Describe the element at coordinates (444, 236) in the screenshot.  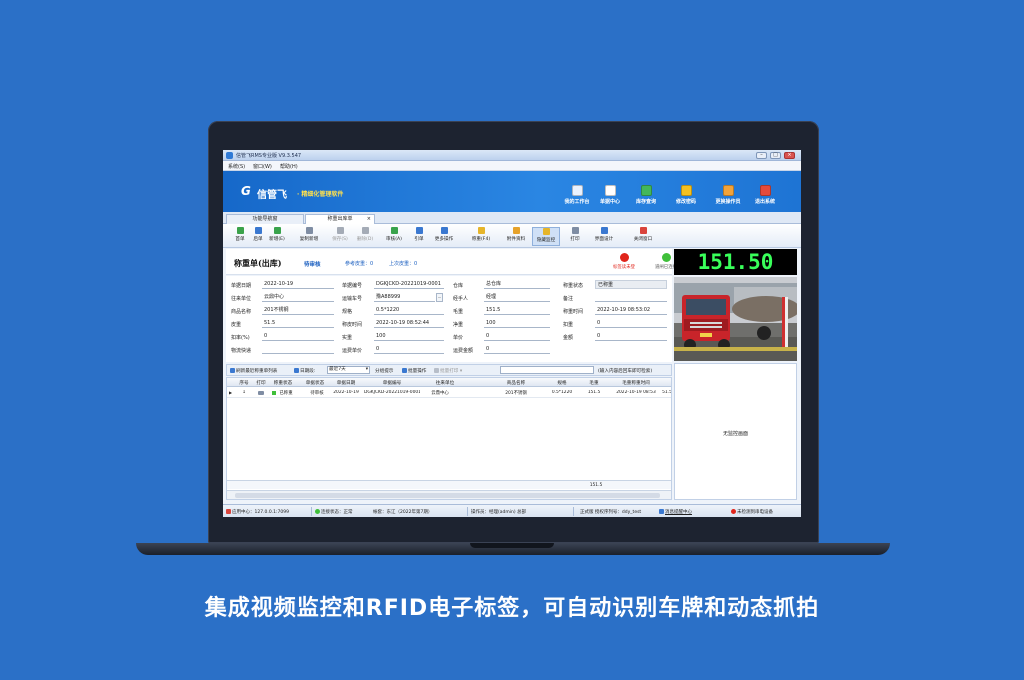
I see `more-button: 更多操作` at that location.